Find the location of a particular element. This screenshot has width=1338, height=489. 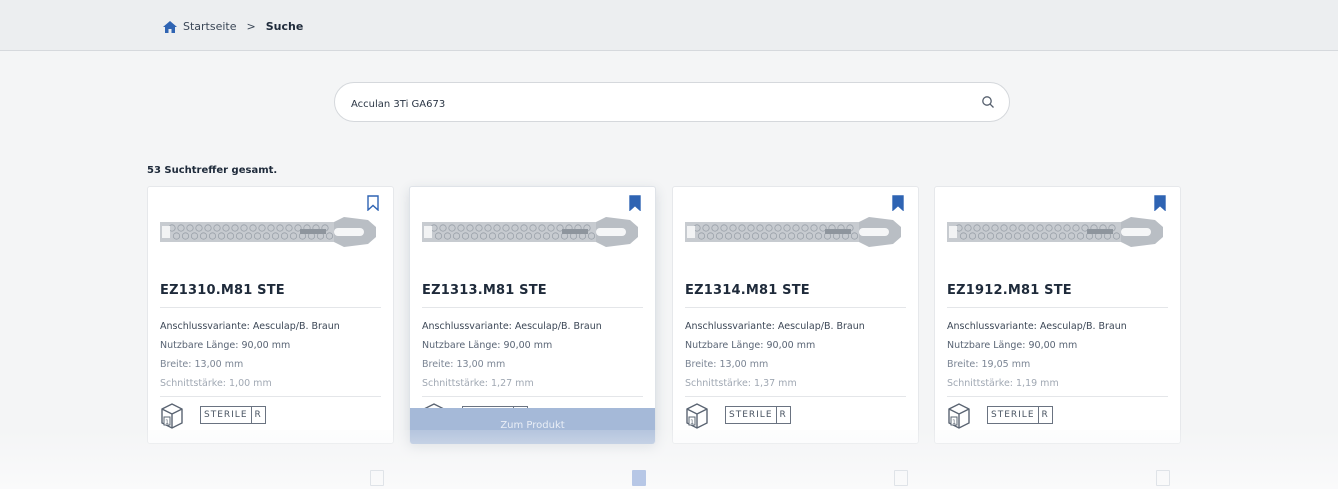

breadcrumb-home-link: Startseite is located at coordinates (210, 26).